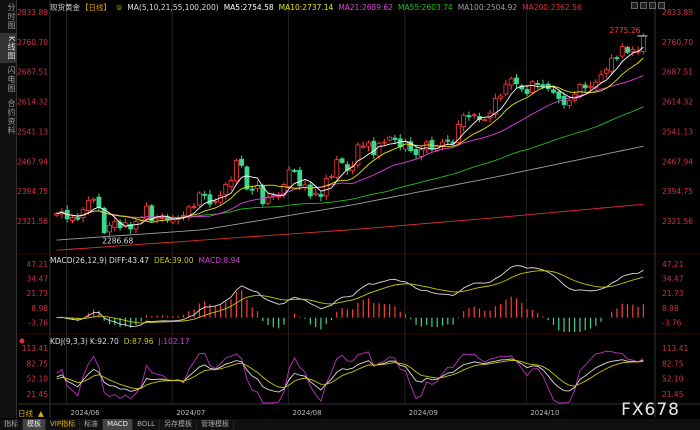 Image resolution: width=700 pixels, height=430 pixels. Describe the element at coordinates (179, 424) in the screenshot. I see `tab-save-template: 另存模板` at that location.